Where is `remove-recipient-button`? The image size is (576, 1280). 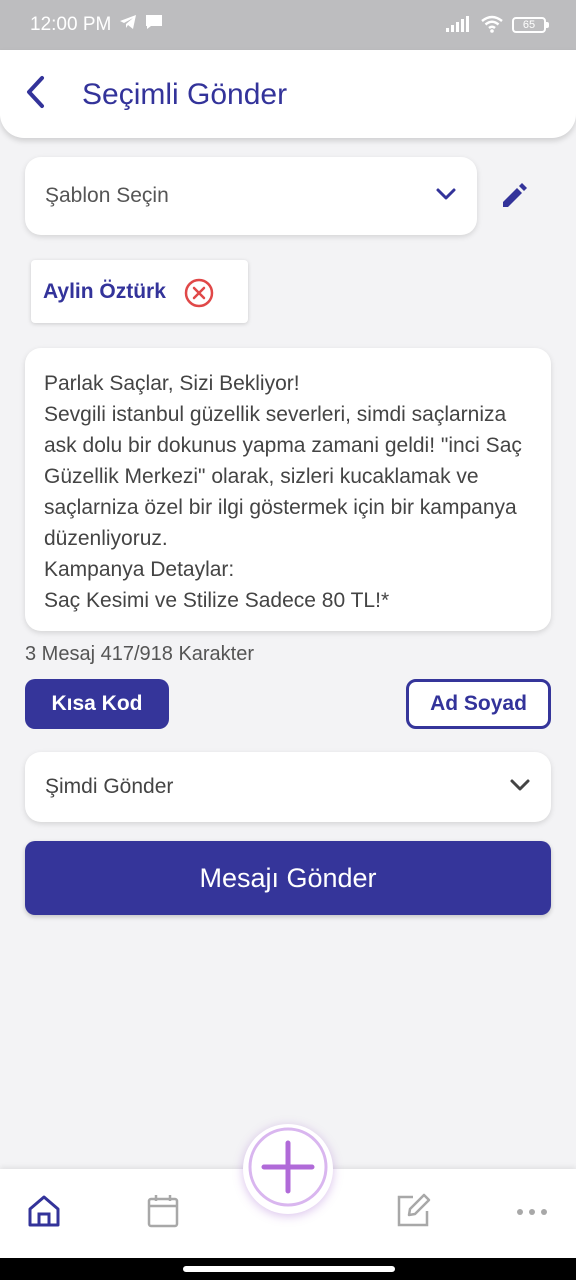 remove-recipient-button is located at coordinates (199, 293).